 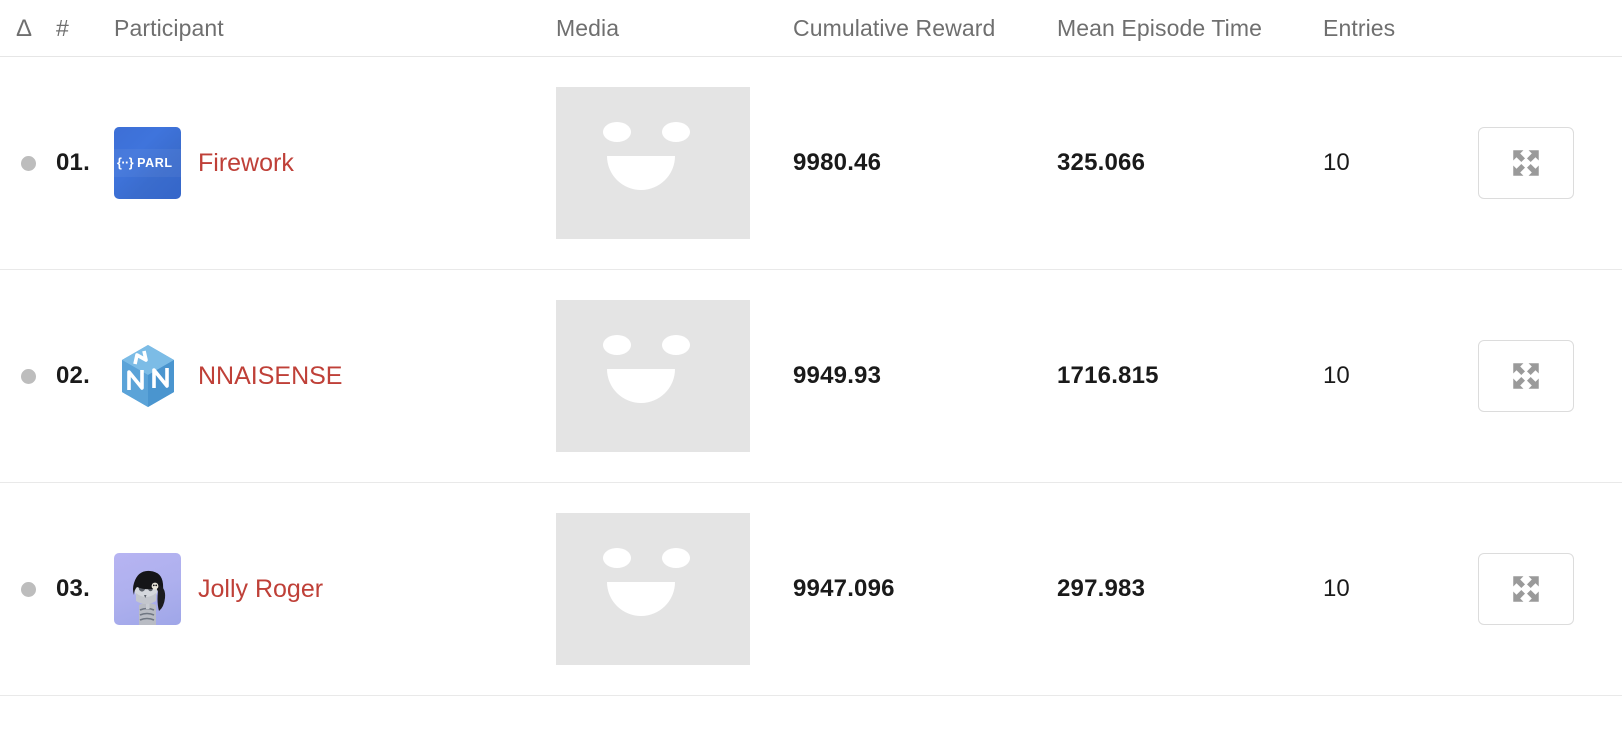 I want to click on delta-icon: Δ, so click(x=24, y=28).